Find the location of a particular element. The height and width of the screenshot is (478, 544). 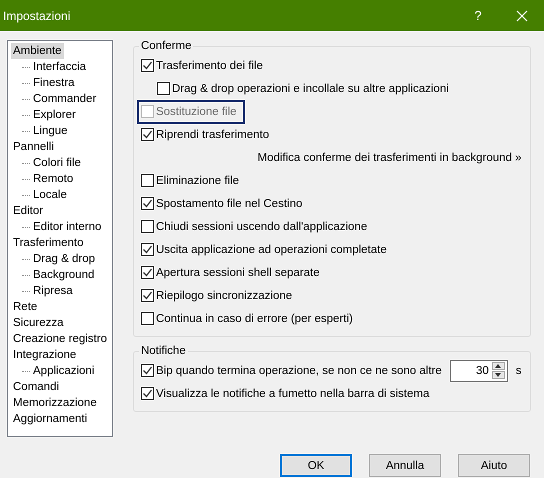

group-title: Notifiche is located at coordinates (163, 351).